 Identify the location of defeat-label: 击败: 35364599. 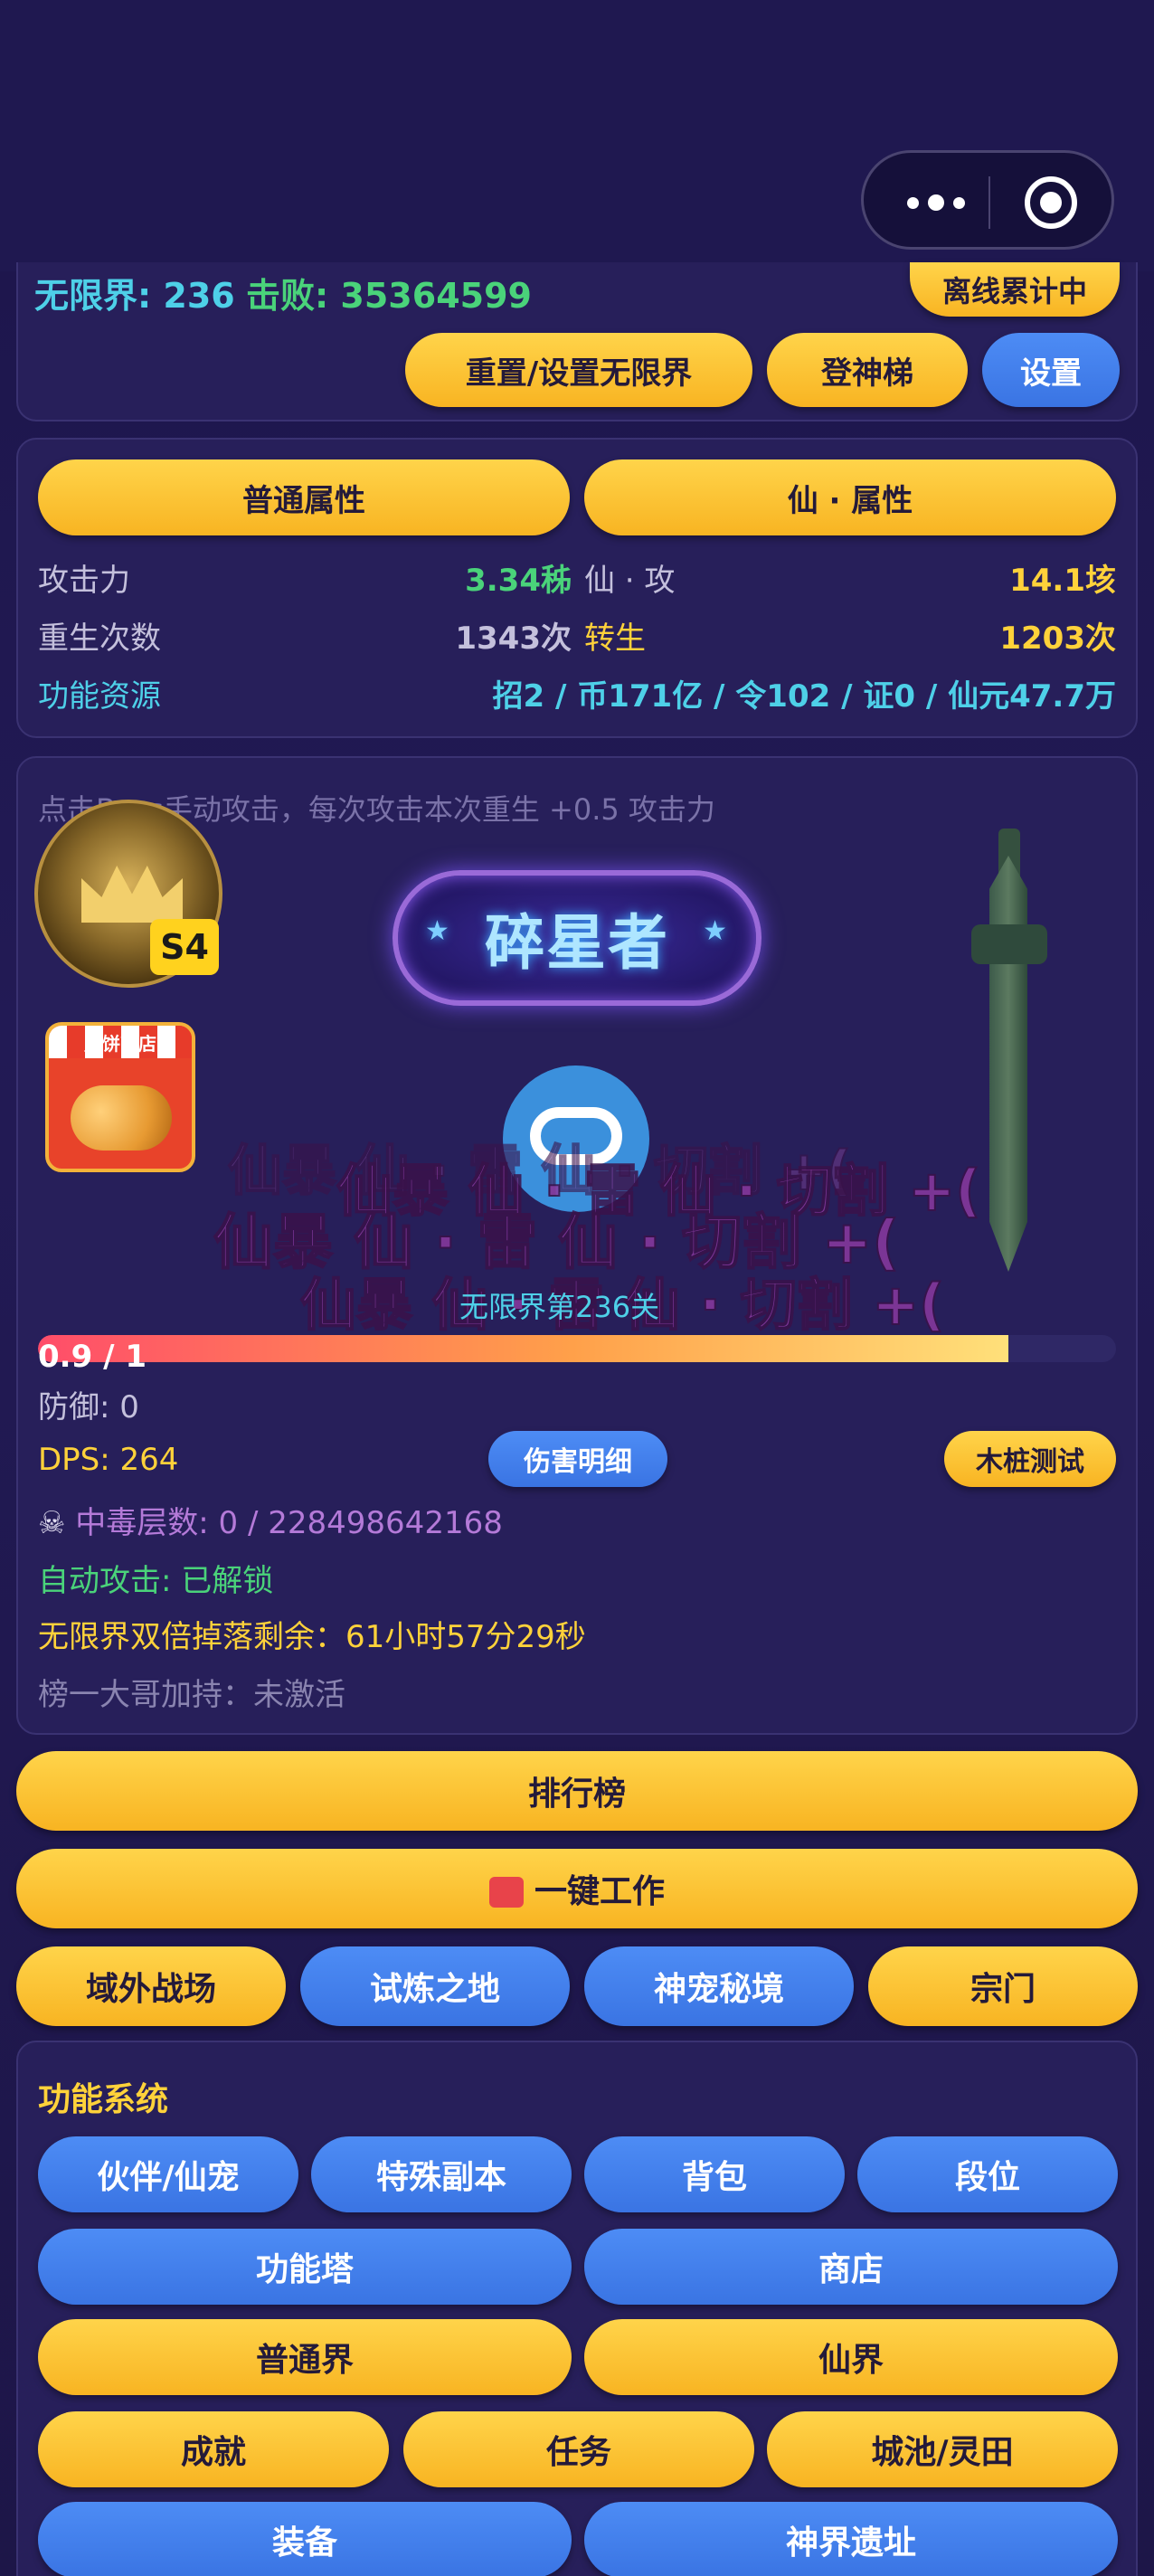
(389, 296).